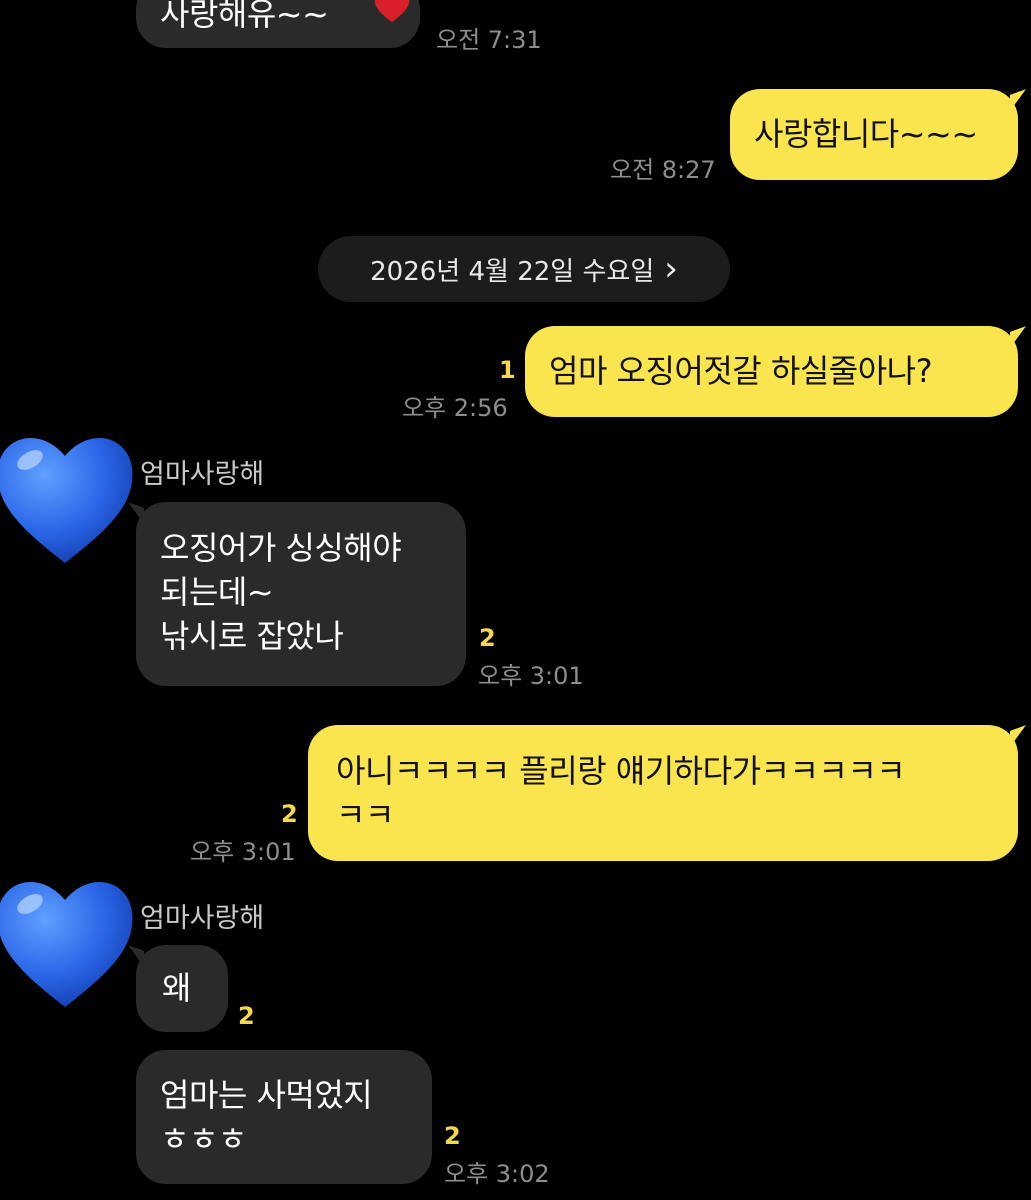  What do you see at coordinates (866, 134) in the screenshot?
I see `message-text: 사랑합니다~~~` at bounding box center [866, 134].